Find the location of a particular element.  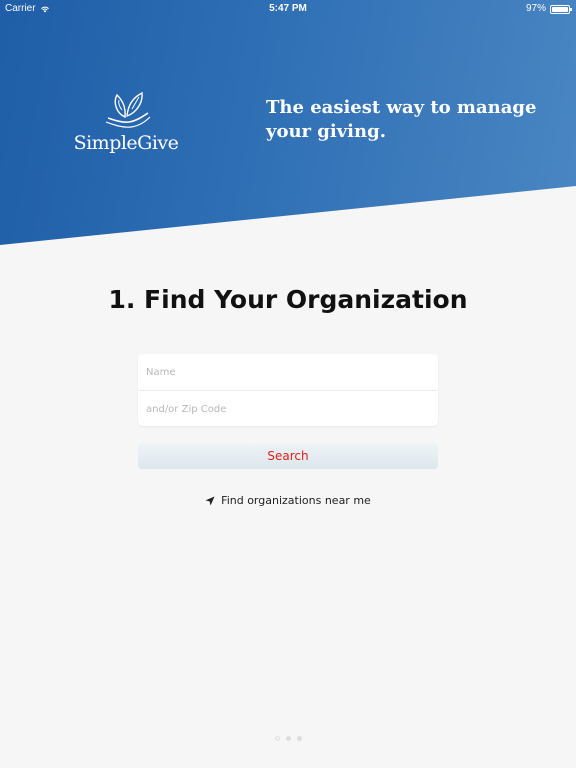

battery-icon is located at coordinates (561, 9).